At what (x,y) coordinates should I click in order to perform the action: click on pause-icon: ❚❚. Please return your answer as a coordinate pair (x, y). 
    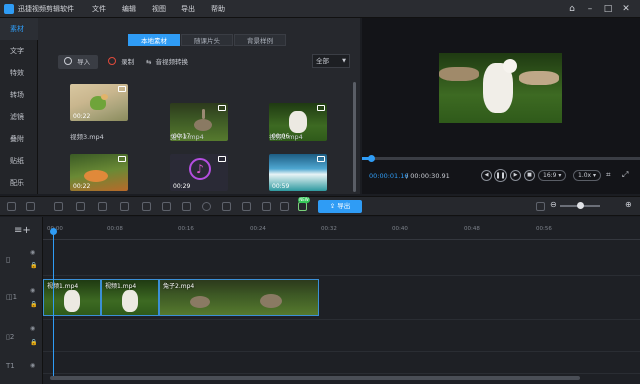
    Looking at the image, I should click on (500, 175).